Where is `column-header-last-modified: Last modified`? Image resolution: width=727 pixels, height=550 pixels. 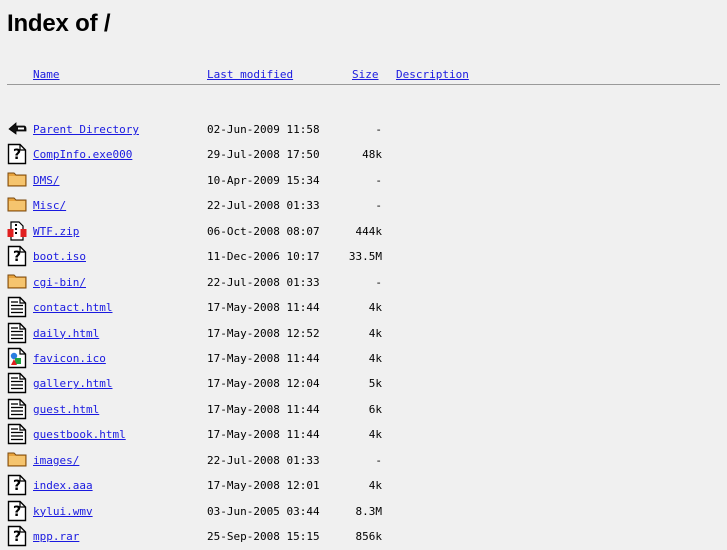 column-header-last-modified: Last modified is located at coordinates (250, 74).